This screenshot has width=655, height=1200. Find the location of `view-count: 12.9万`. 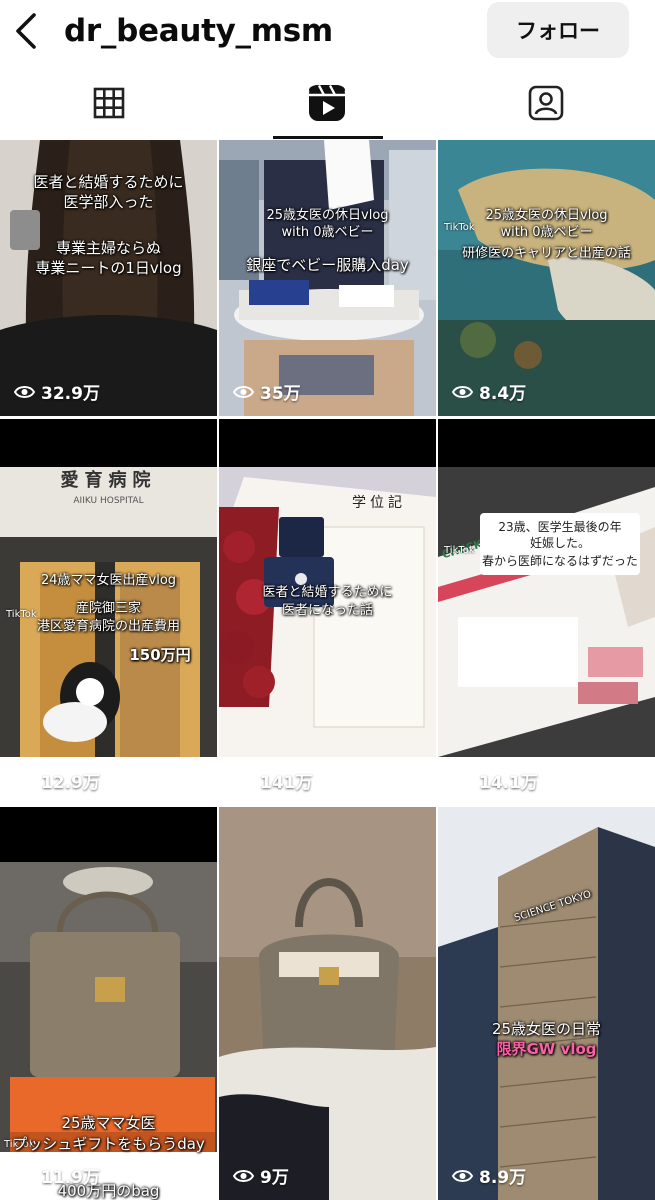

view-count: 12.9万 is located at coordinates (57, 780).